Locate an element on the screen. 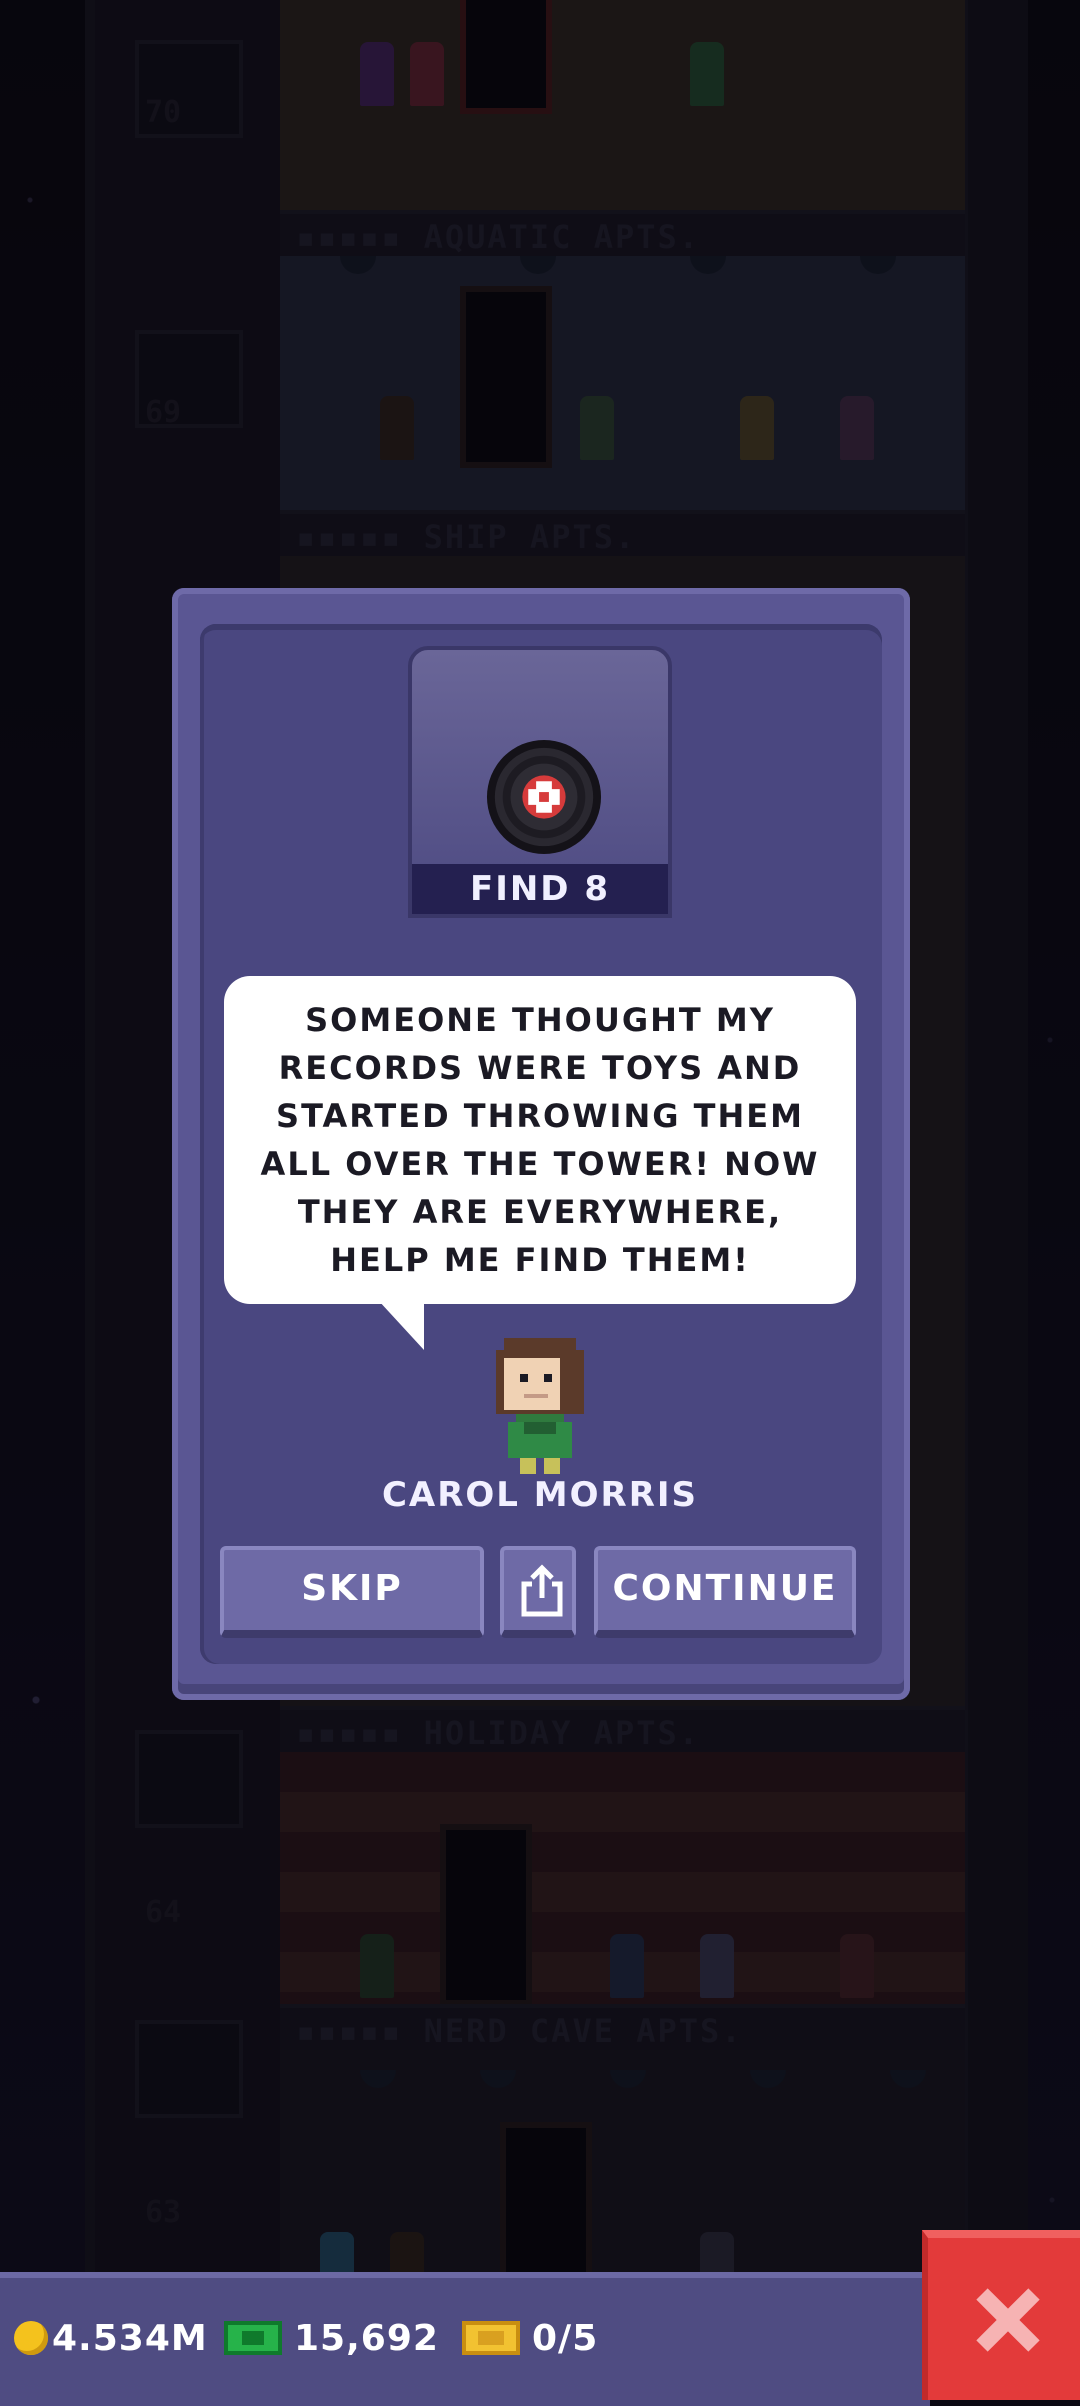  character-name: CAROL MORRIS is located at coordinates (540, 1495).